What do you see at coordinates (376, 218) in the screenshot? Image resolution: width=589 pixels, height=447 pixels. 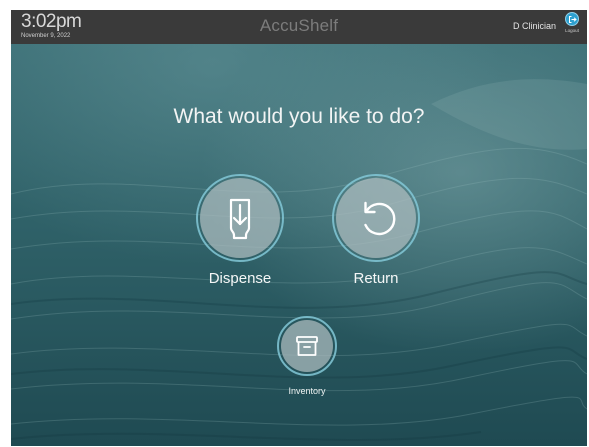 I see `return-icon` at bounding box center [376, 218].